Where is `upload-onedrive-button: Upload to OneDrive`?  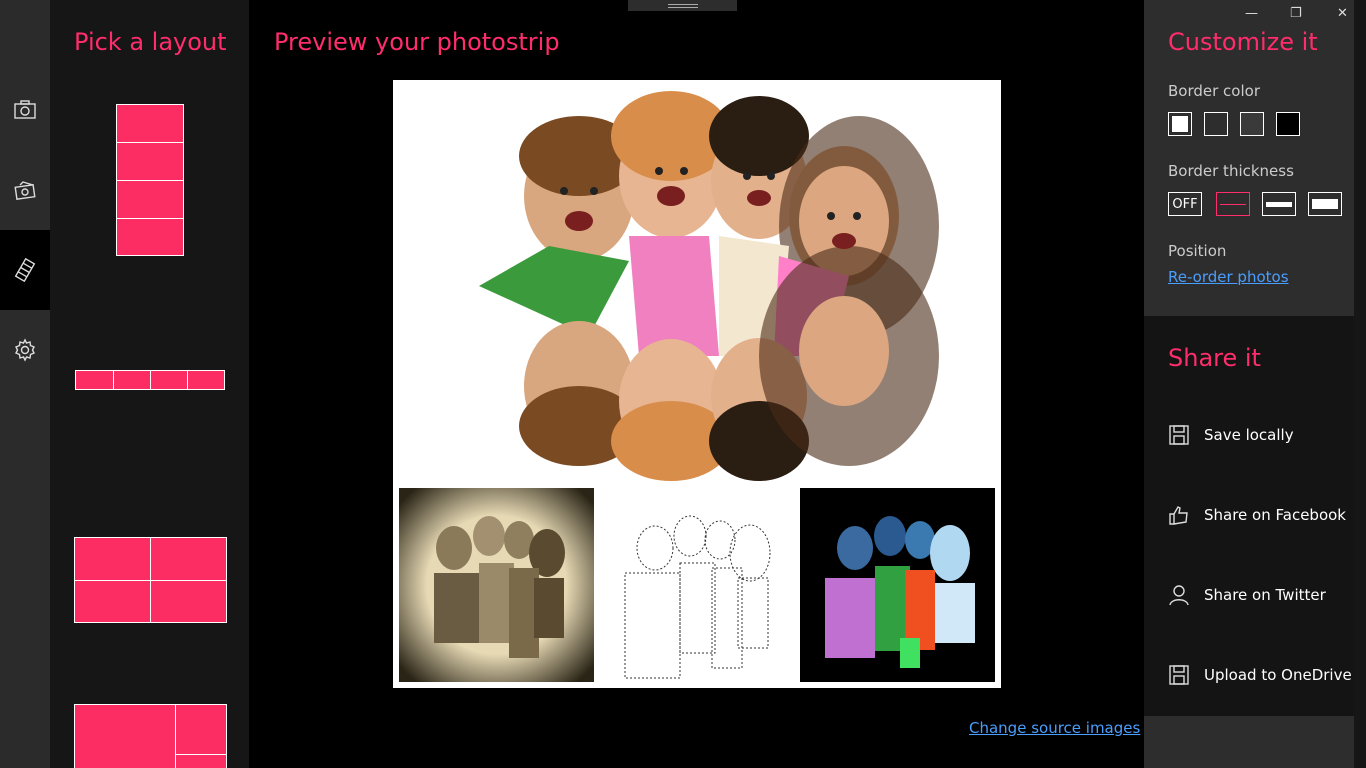
upload-onedrive-button: Upload to OneDrive is located at coordinates (1260, 675).